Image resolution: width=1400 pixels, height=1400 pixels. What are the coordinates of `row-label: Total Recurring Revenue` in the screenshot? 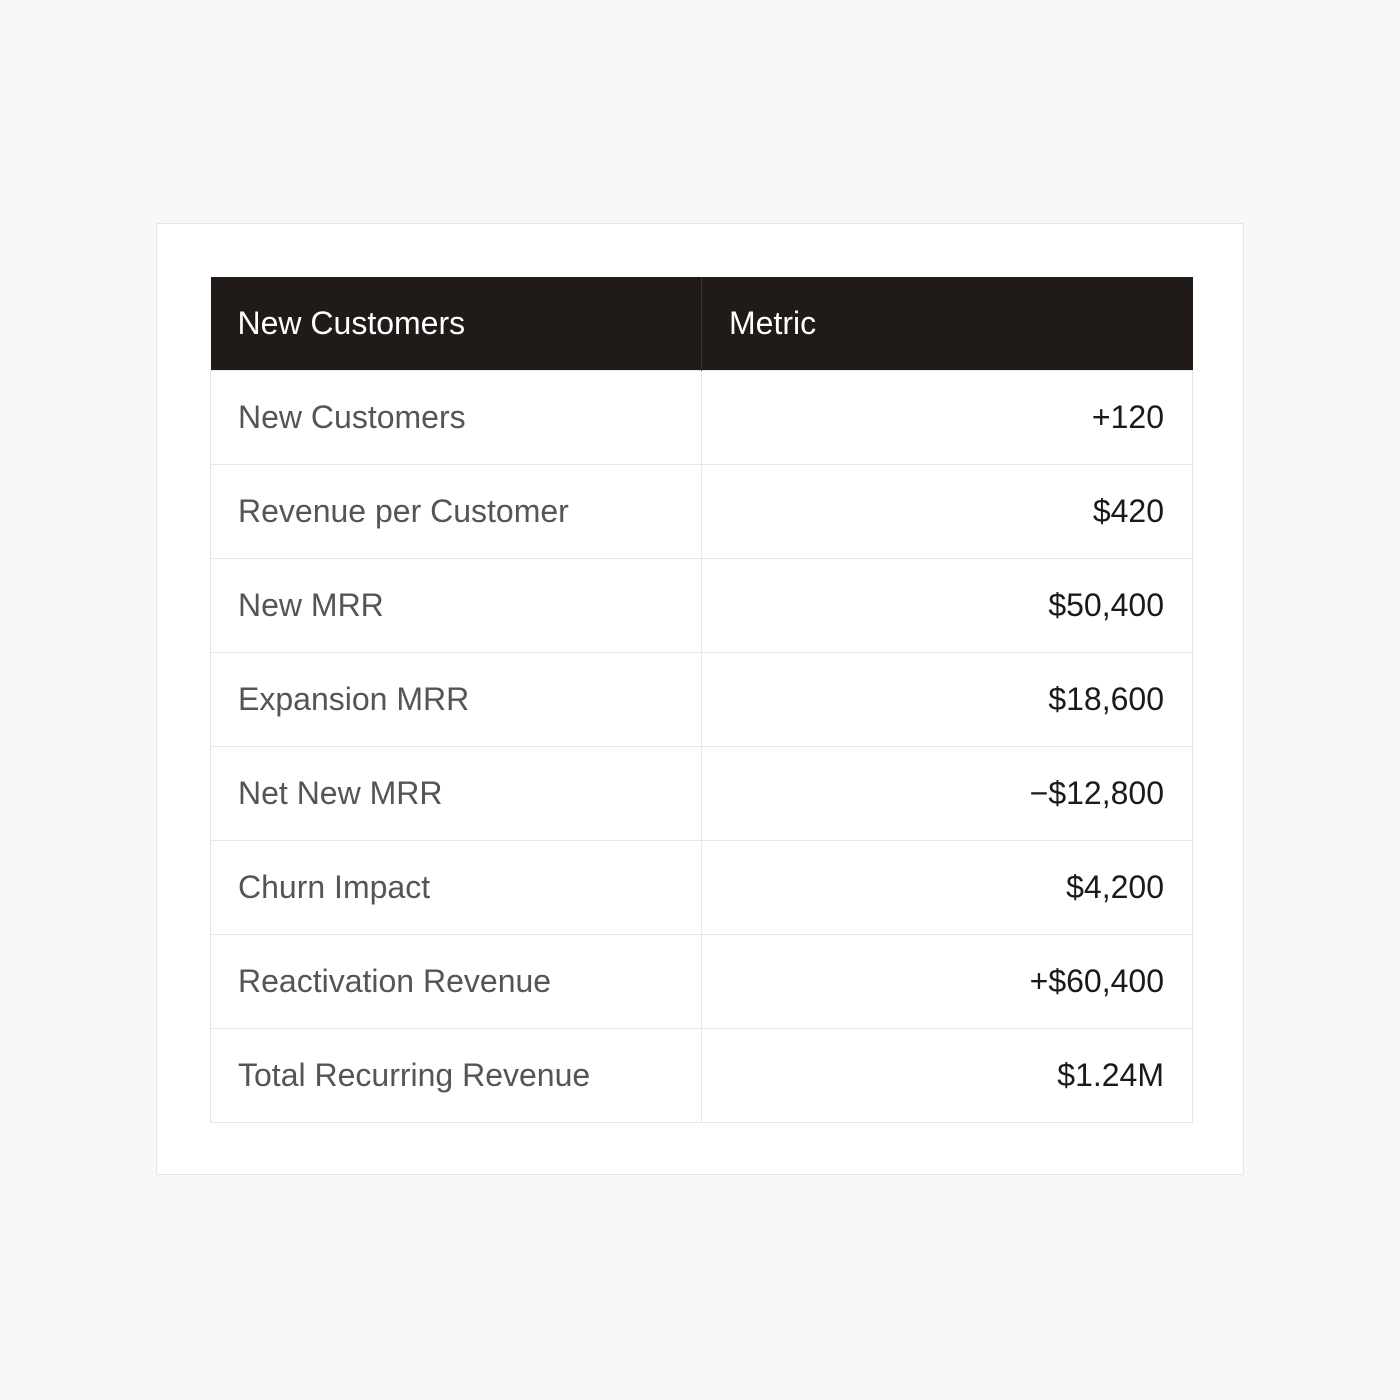 It's located at (456, 1075).